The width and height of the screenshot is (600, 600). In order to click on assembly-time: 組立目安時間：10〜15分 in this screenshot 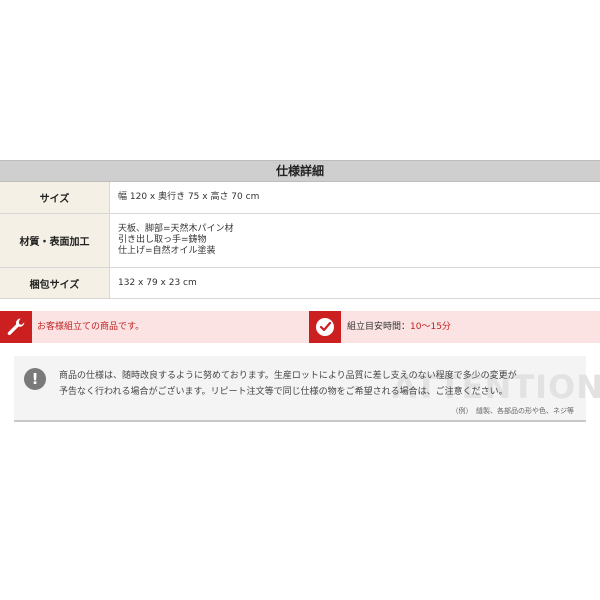, I will do `click(399, 327)`.